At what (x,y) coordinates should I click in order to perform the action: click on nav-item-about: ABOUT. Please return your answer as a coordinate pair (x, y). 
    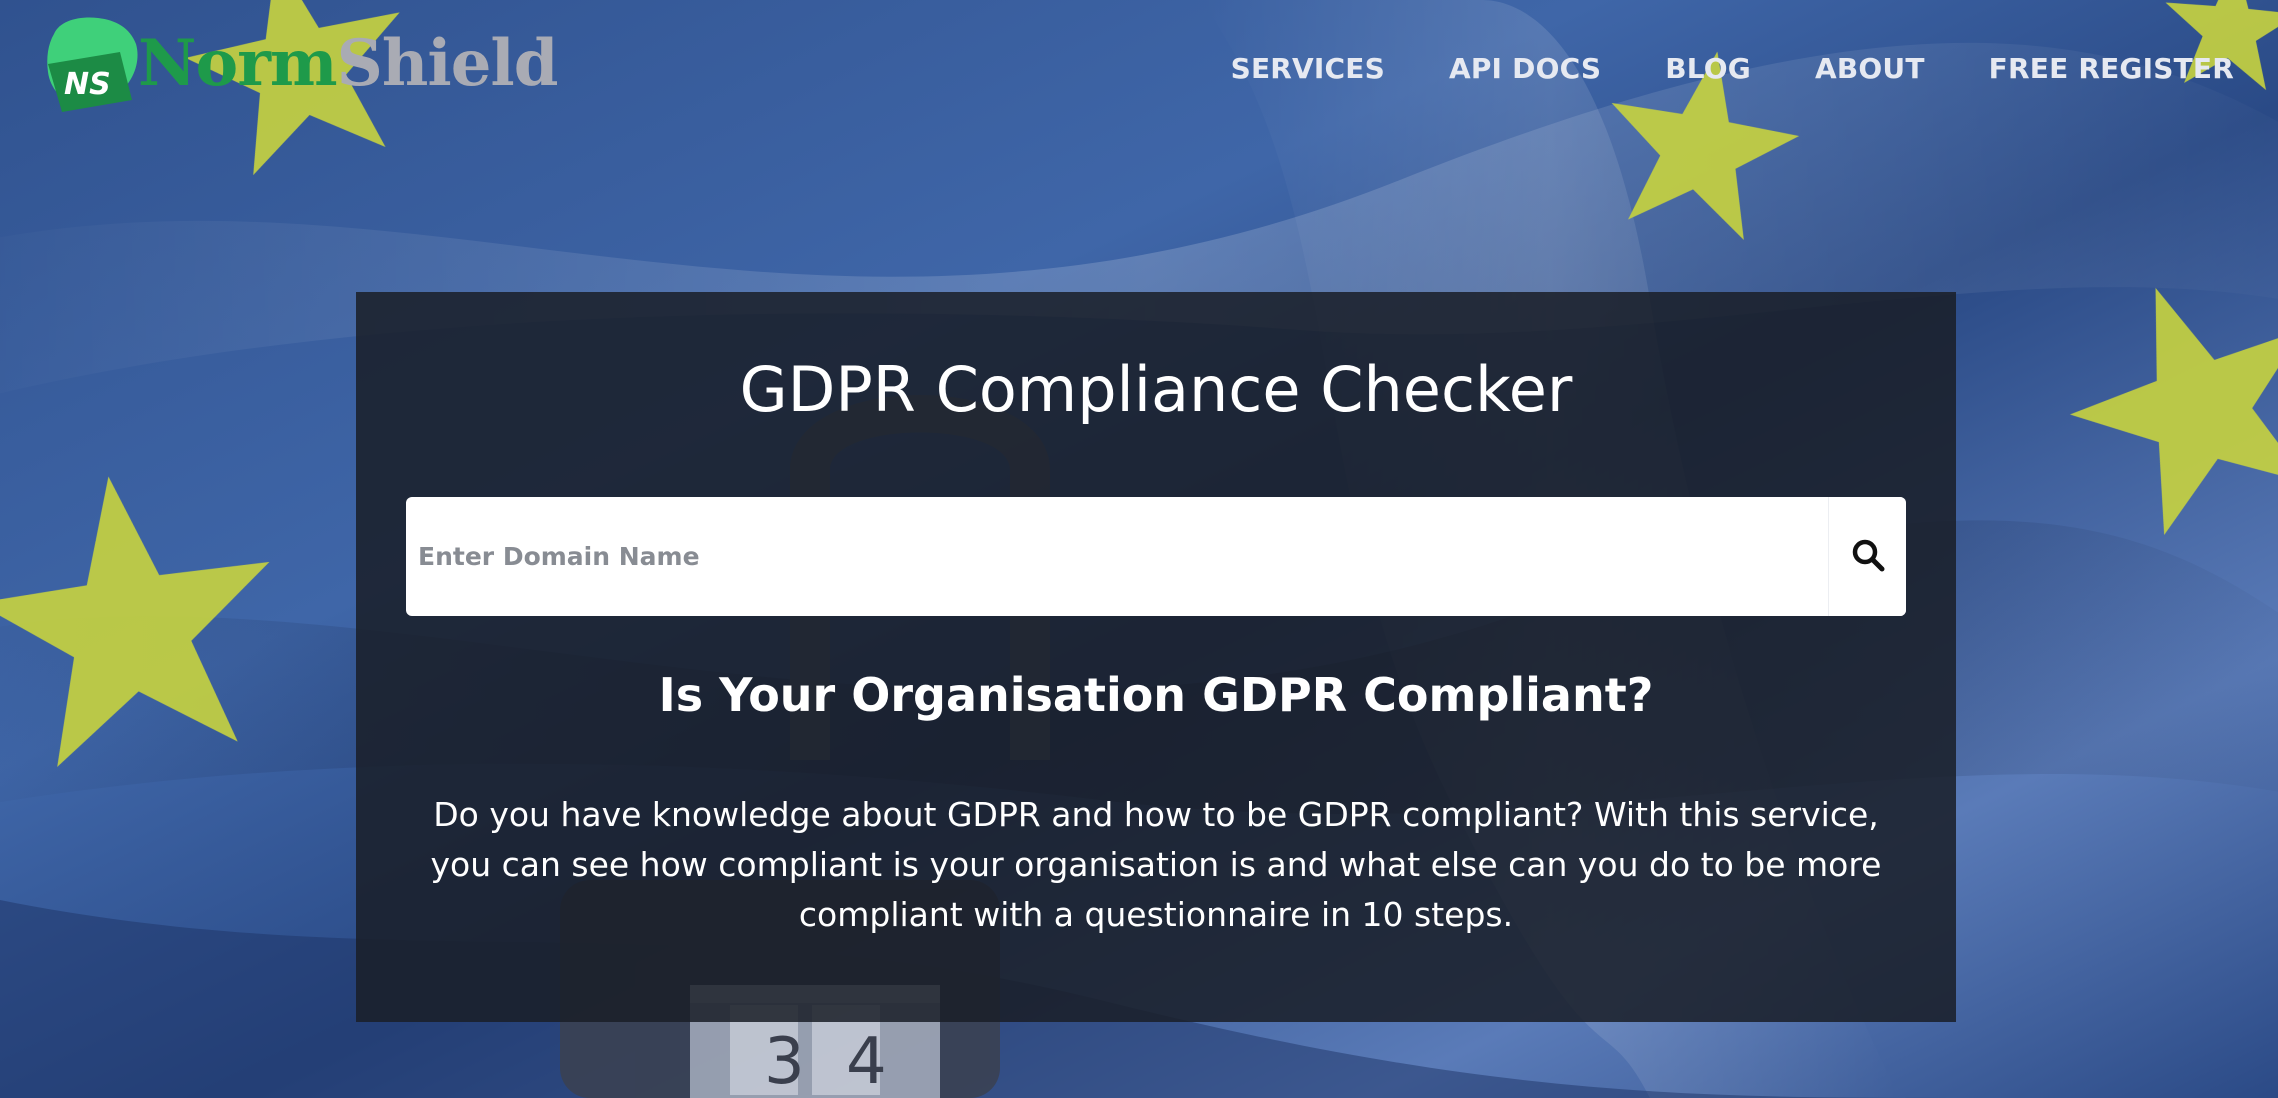
    Looking at the image, I should click on (1870, 68).